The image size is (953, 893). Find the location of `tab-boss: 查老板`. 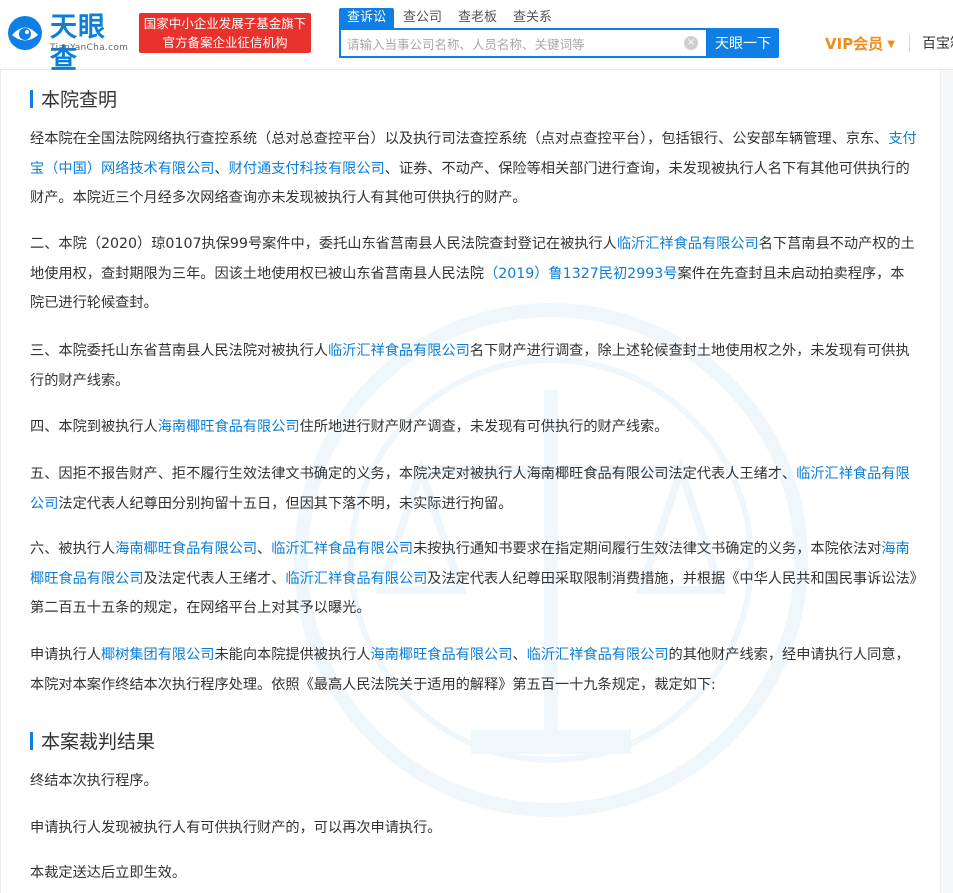

tab-boss: 查老板 is located at coordinates (477, 18).